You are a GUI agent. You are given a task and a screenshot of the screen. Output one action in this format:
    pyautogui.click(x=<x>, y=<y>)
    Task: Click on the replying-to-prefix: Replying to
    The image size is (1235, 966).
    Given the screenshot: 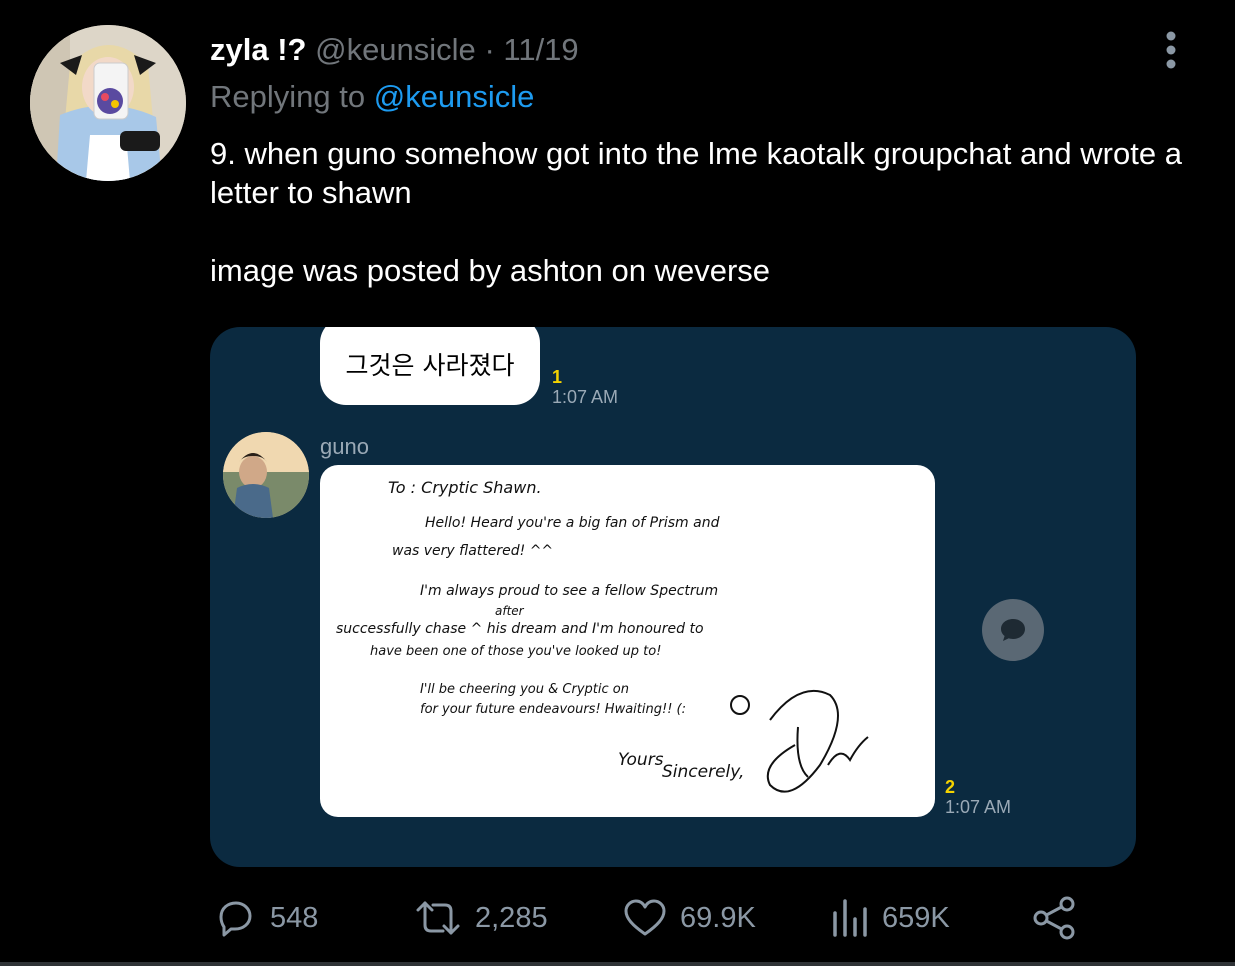 What is the action you would take?
    pyautogui.click(x=292, y=96)
    